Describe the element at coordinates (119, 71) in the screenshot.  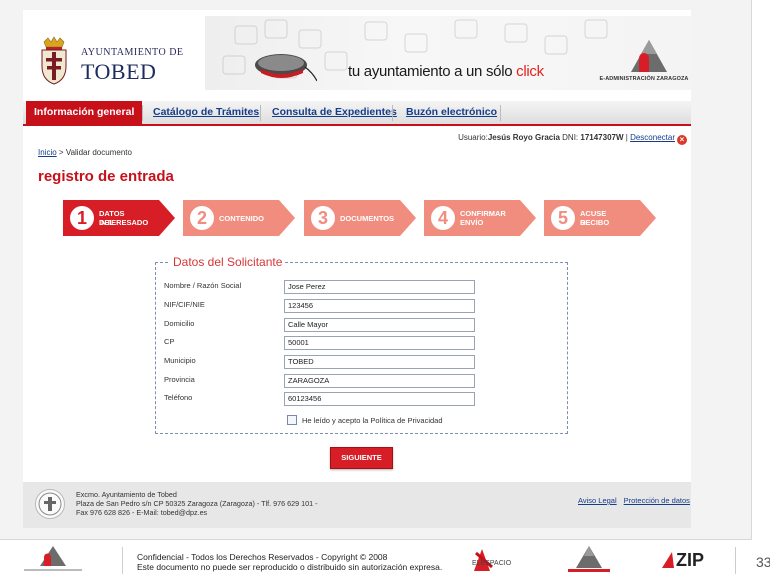
I see `municipality-name: TOBED` at that location.